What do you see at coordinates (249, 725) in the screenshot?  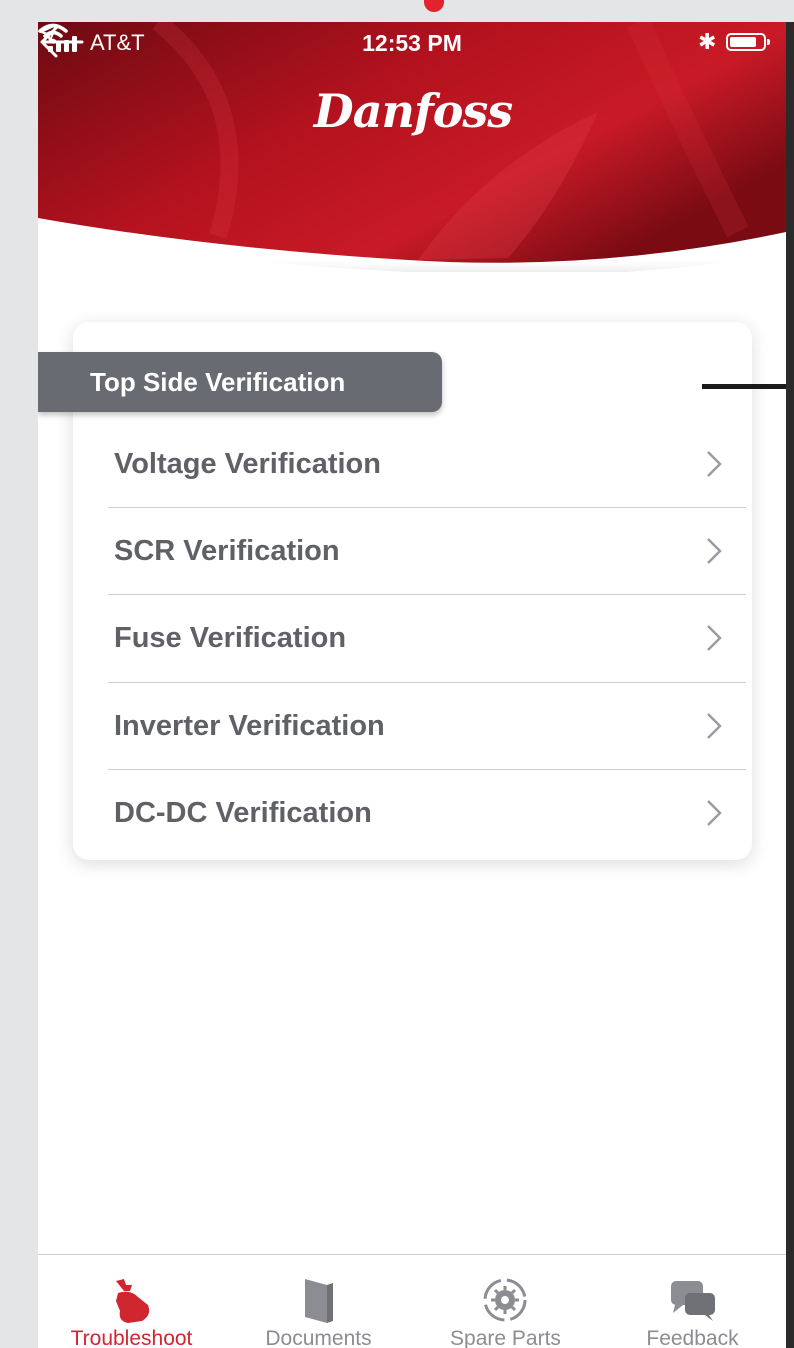 I see `menu-item-label: Inverter Verification` at bounding box center [249, 725].